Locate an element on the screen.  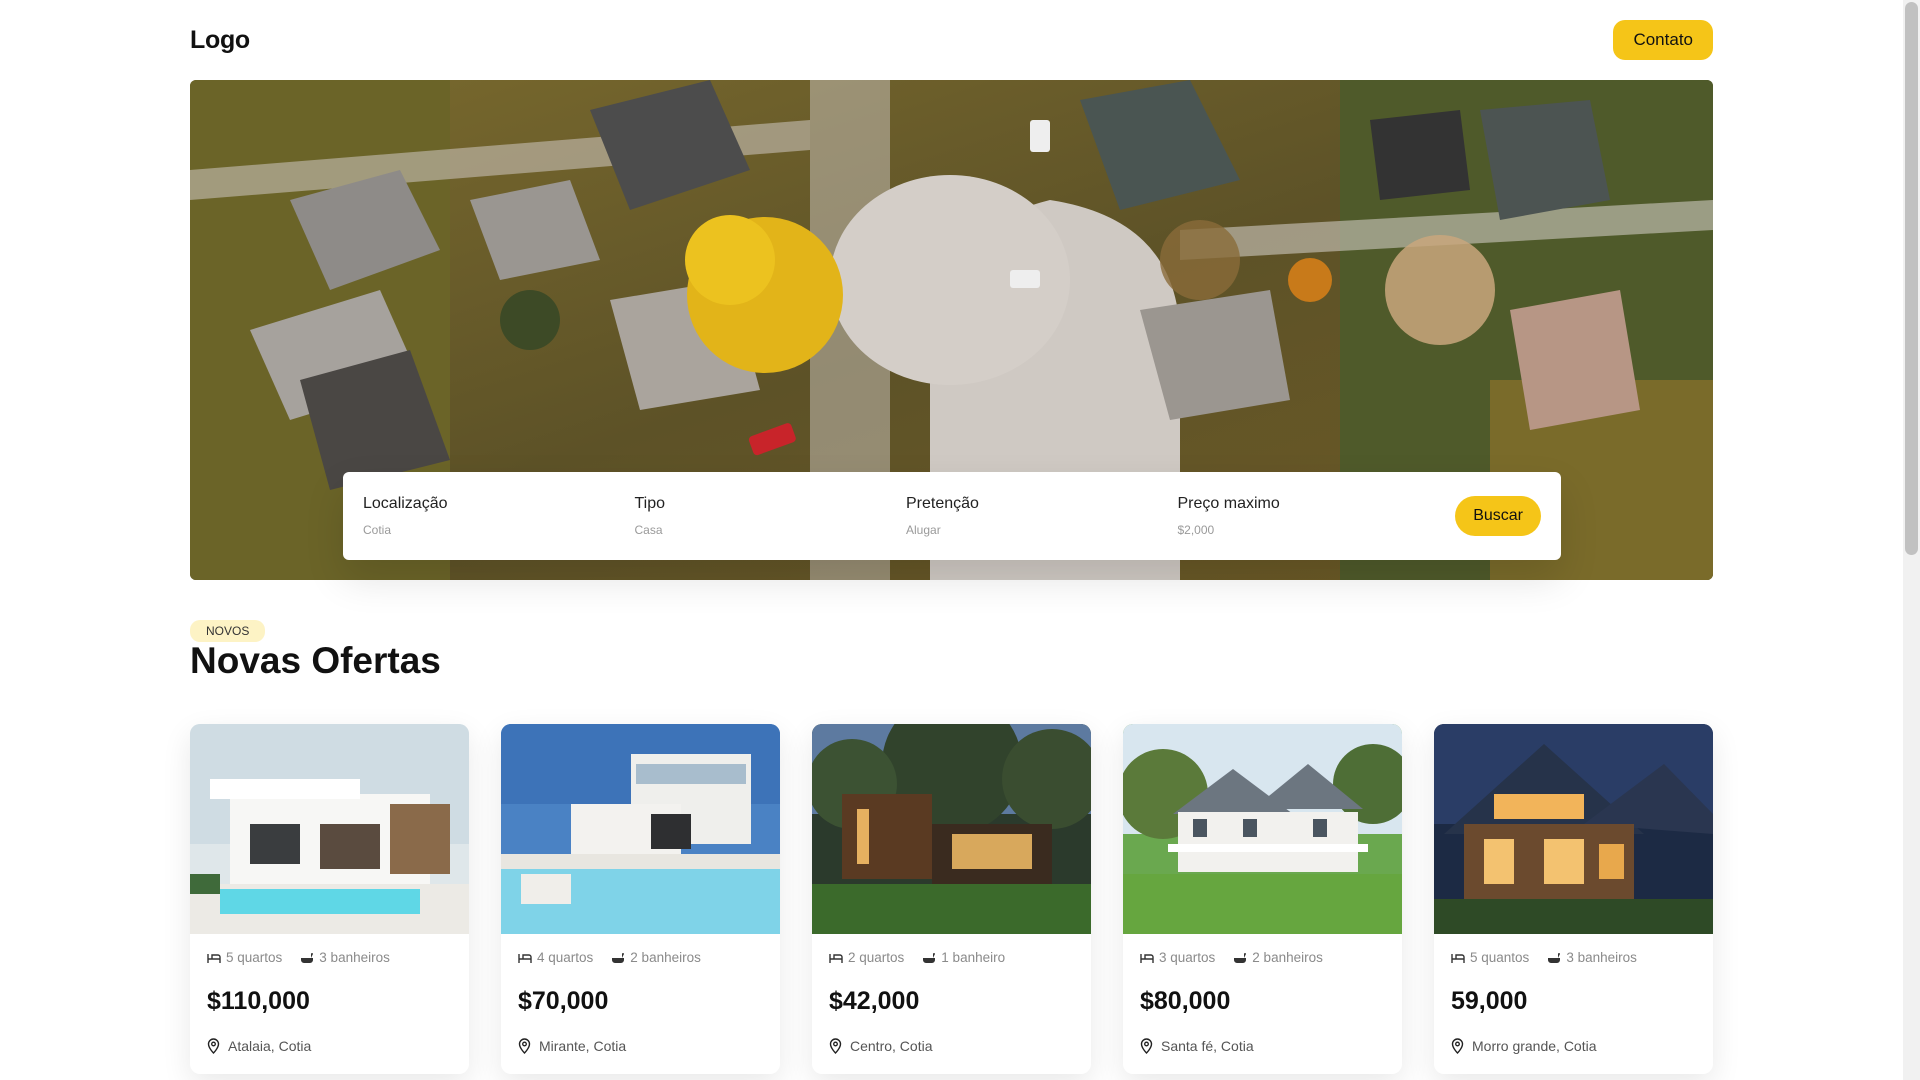
location: Morro grande, Cotia is located at coordinates (1573, 1046).